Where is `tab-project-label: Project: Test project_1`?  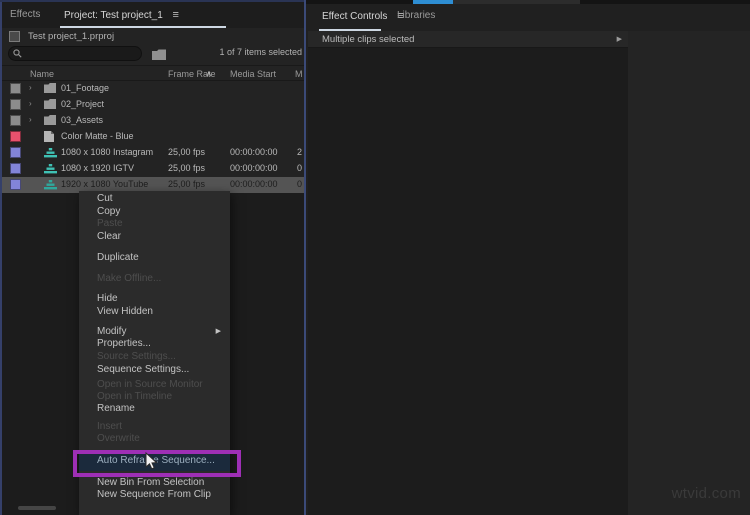 tab-project-label: Project: Test project_1 is located at coordinates (113, 15).